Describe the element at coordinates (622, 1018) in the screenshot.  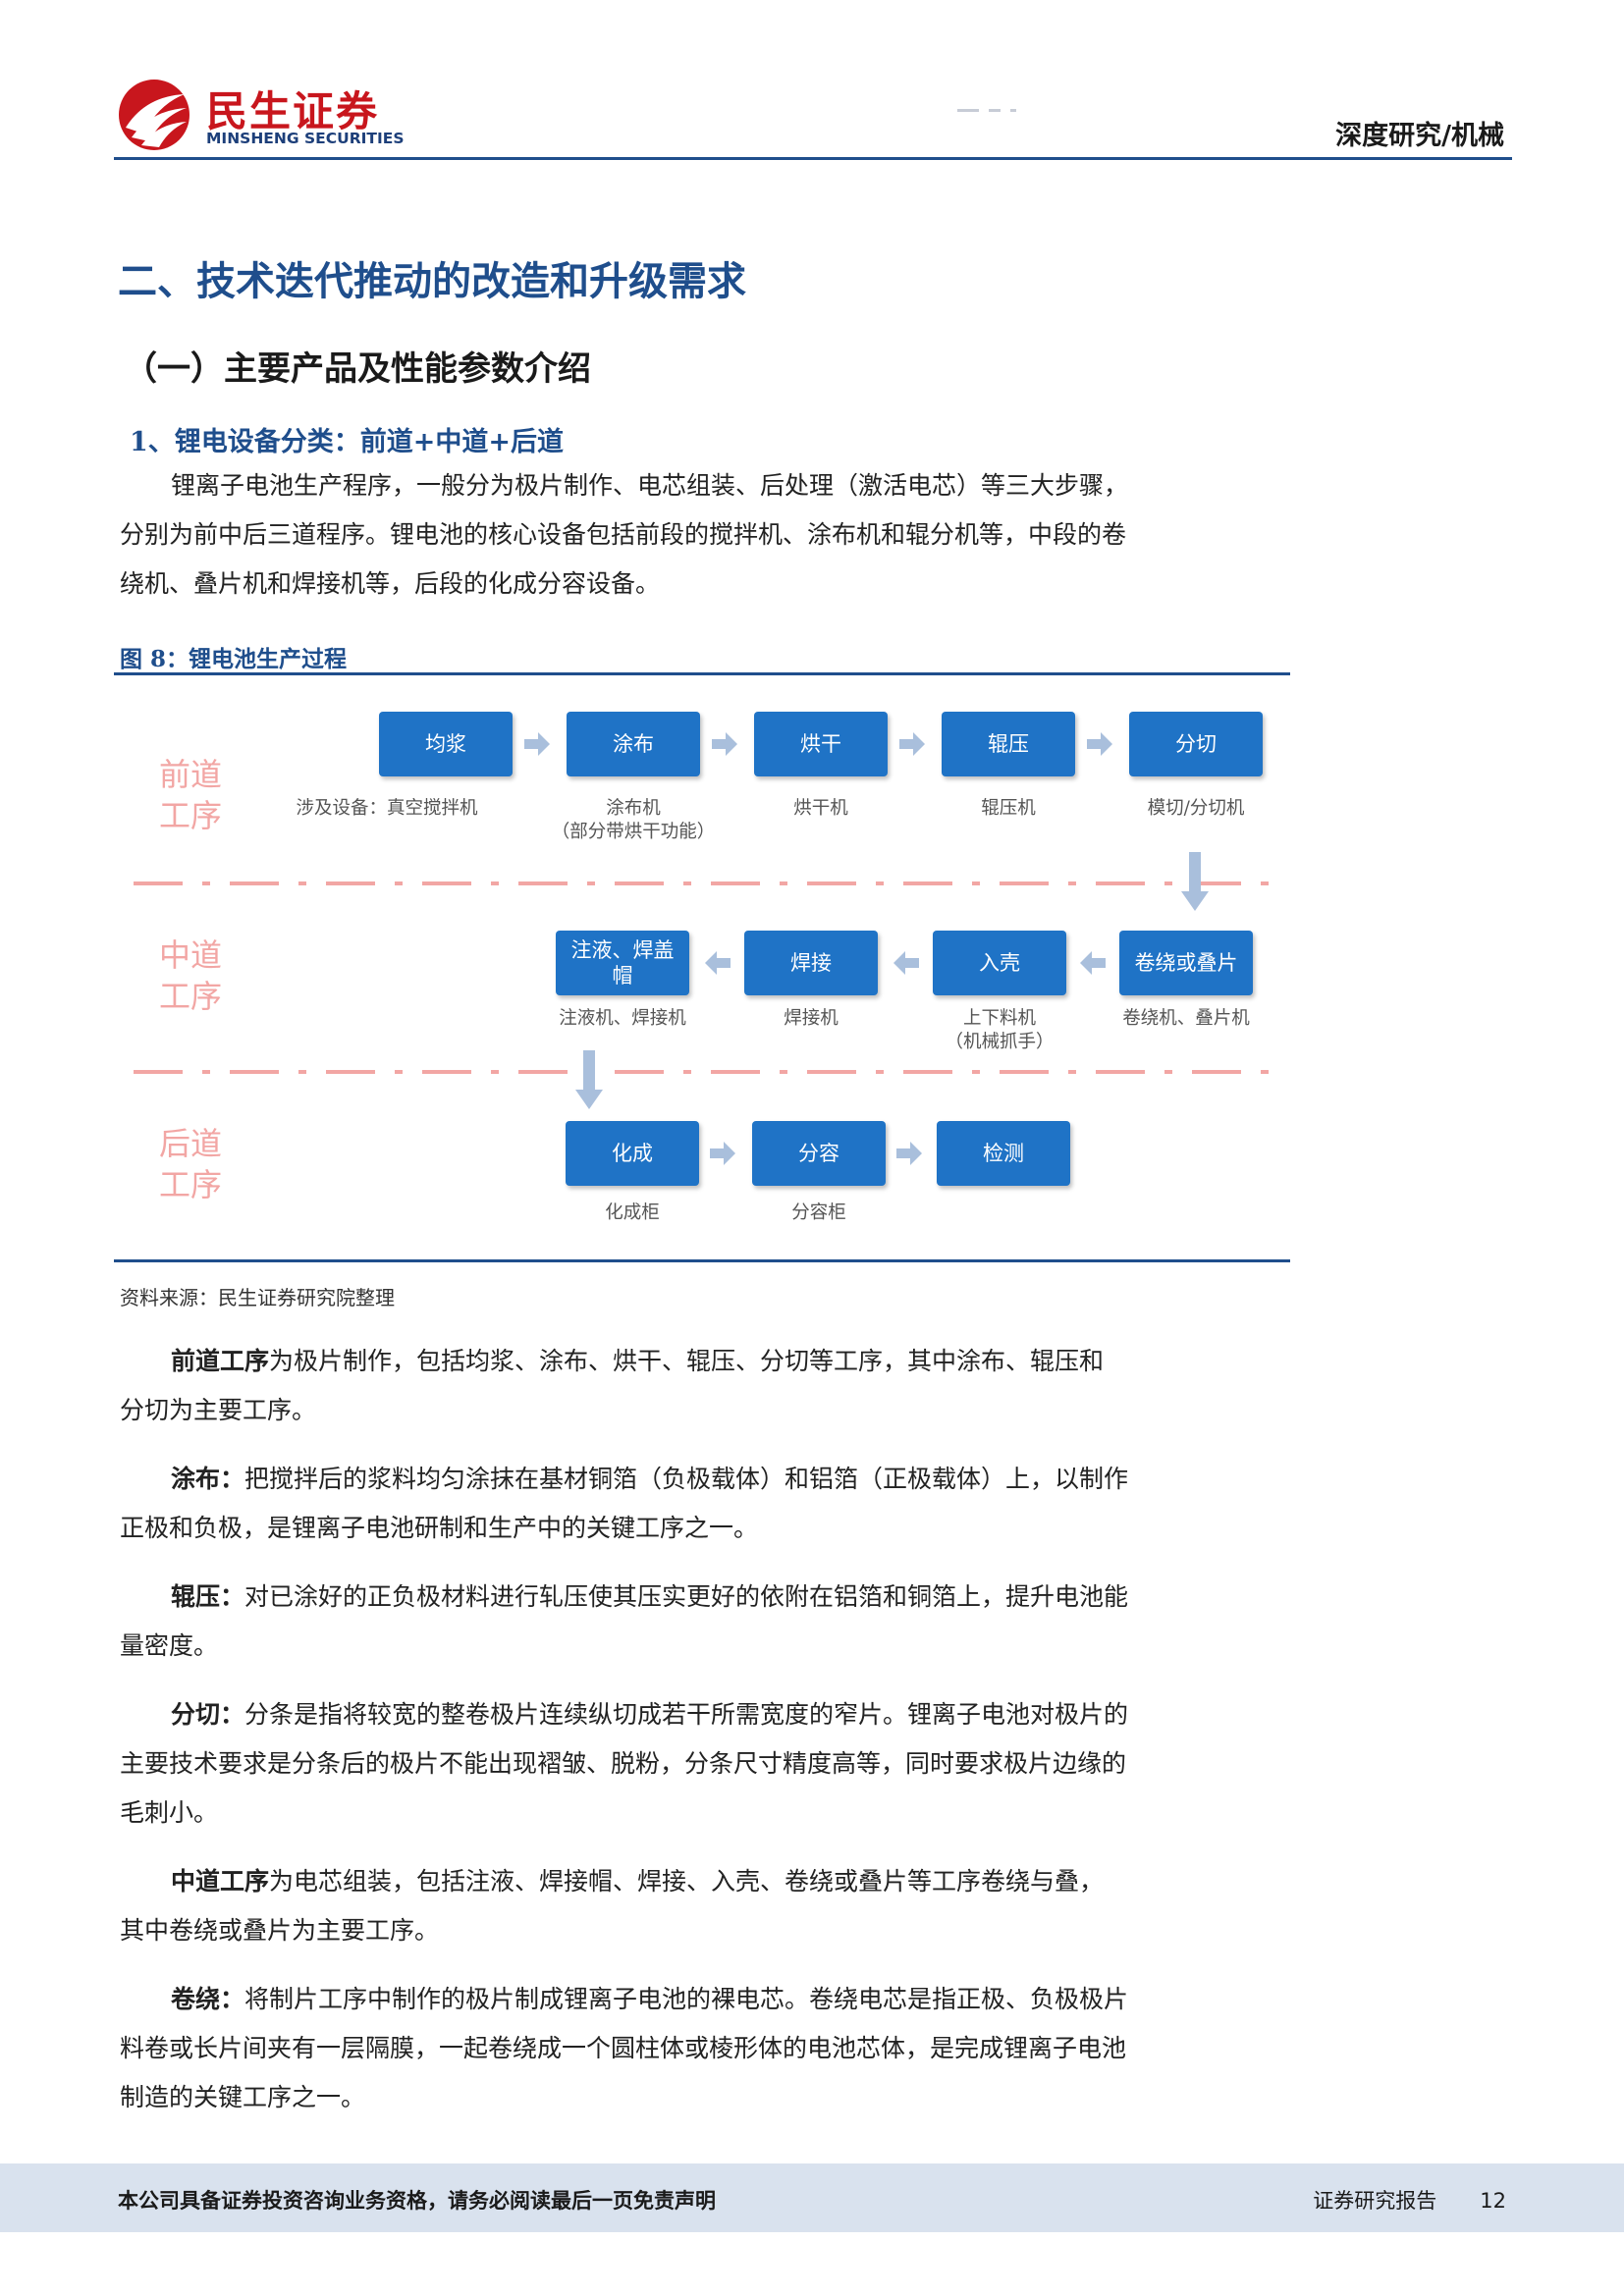
I see `equipment-label: 注液机、焊接机` at that location.